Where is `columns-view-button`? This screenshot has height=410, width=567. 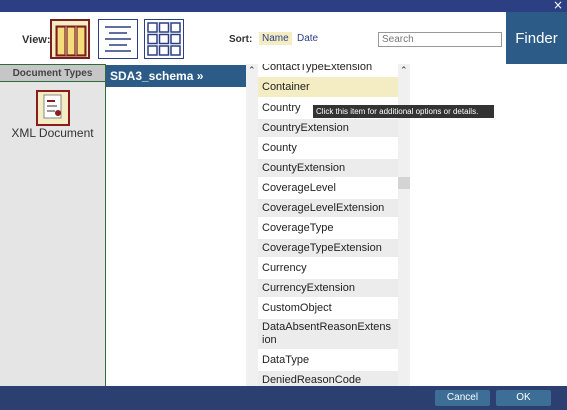
columns-view-button is located at coordinates (70, 39).